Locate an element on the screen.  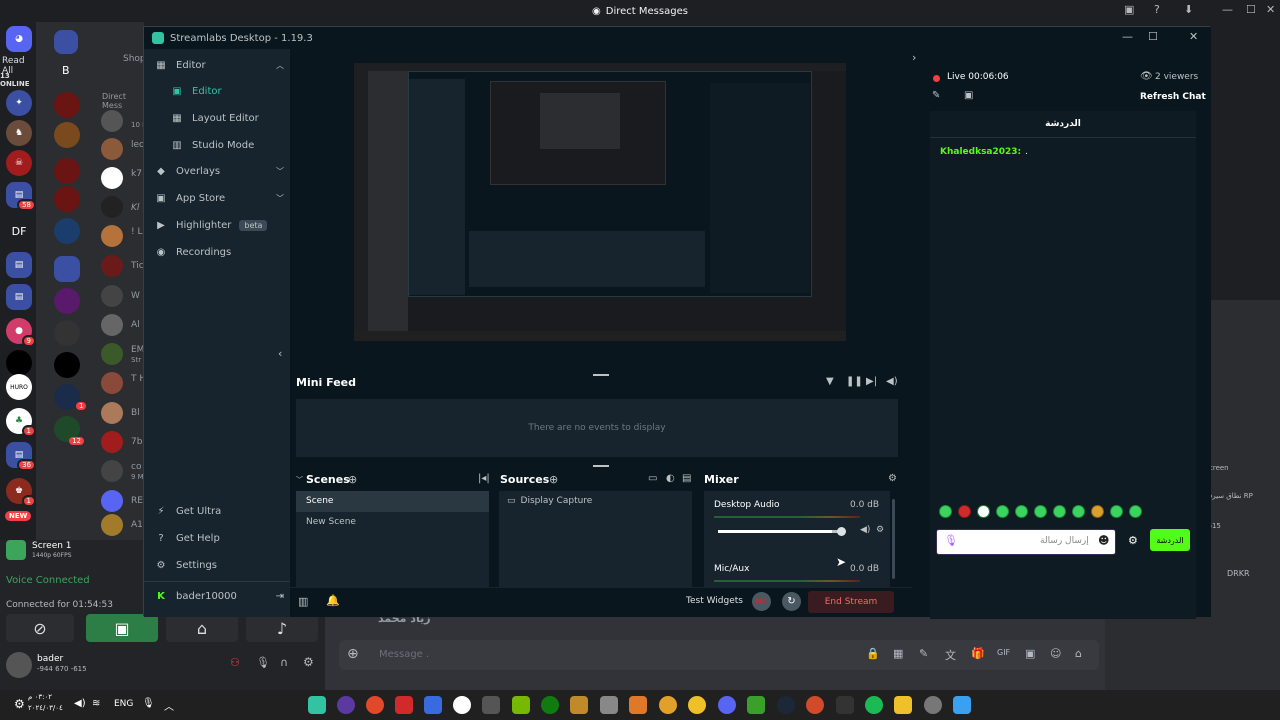
deafen-icon: ⚇ is located at coordinates (235, 662).